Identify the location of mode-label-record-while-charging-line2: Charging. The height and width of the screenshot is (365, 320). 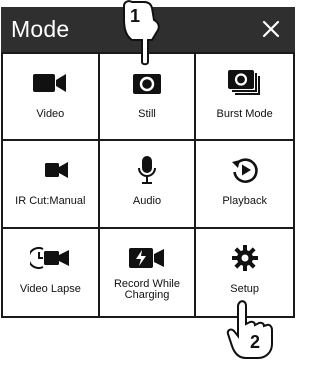
(147, 294).